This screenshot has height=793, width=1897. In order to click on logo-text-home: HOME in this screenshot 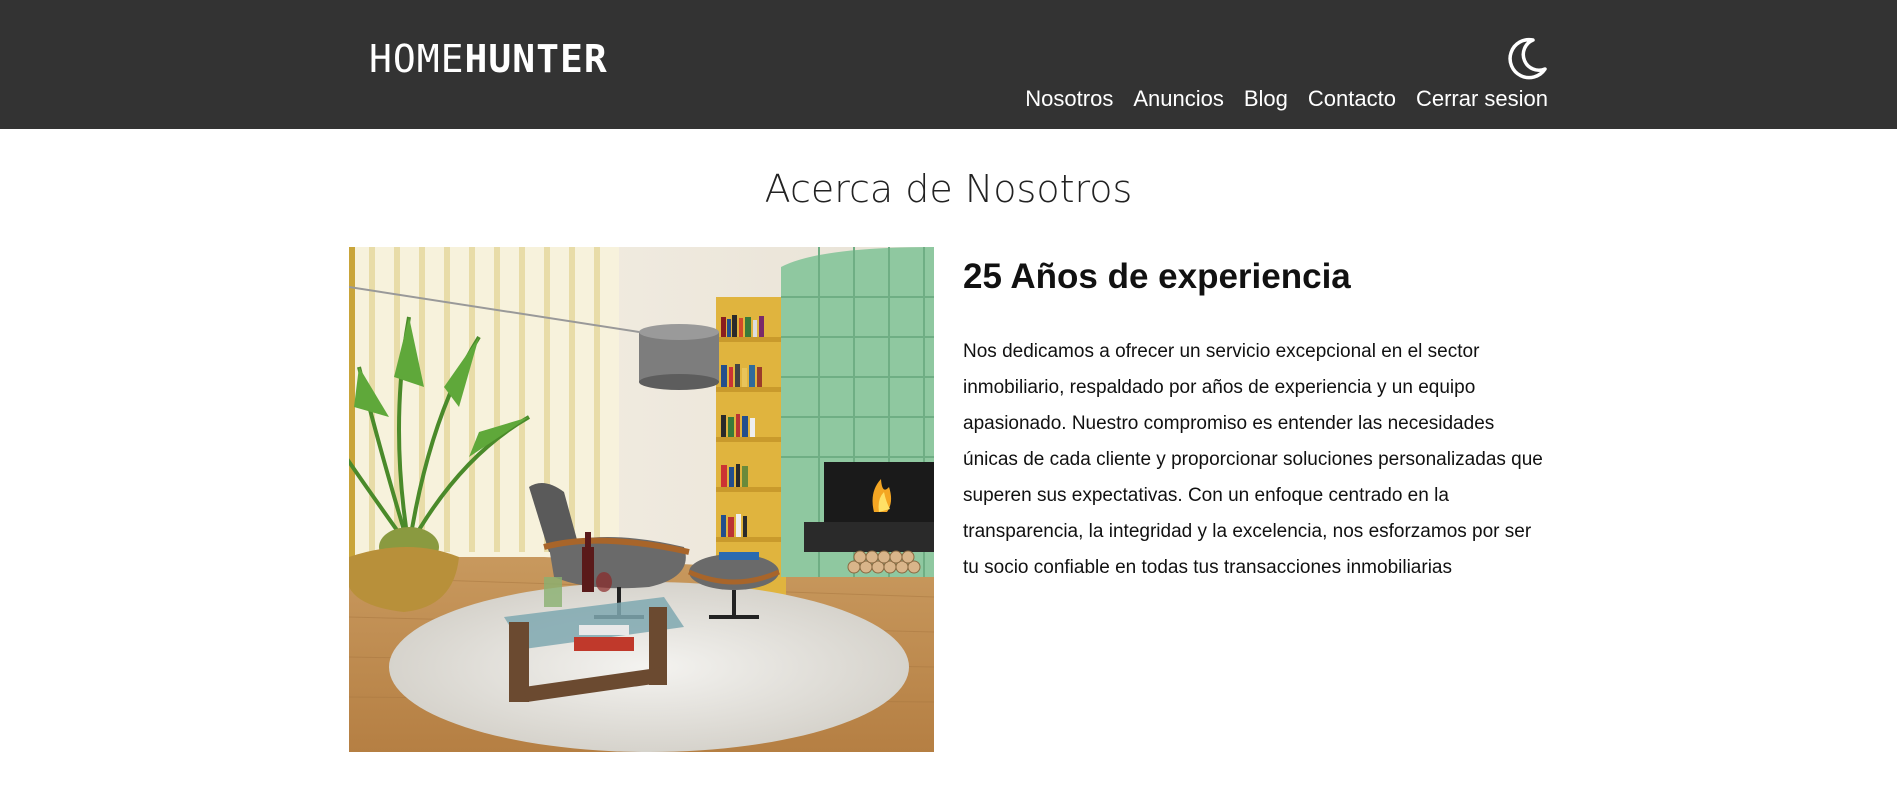, I will do `click(417, 59)`.